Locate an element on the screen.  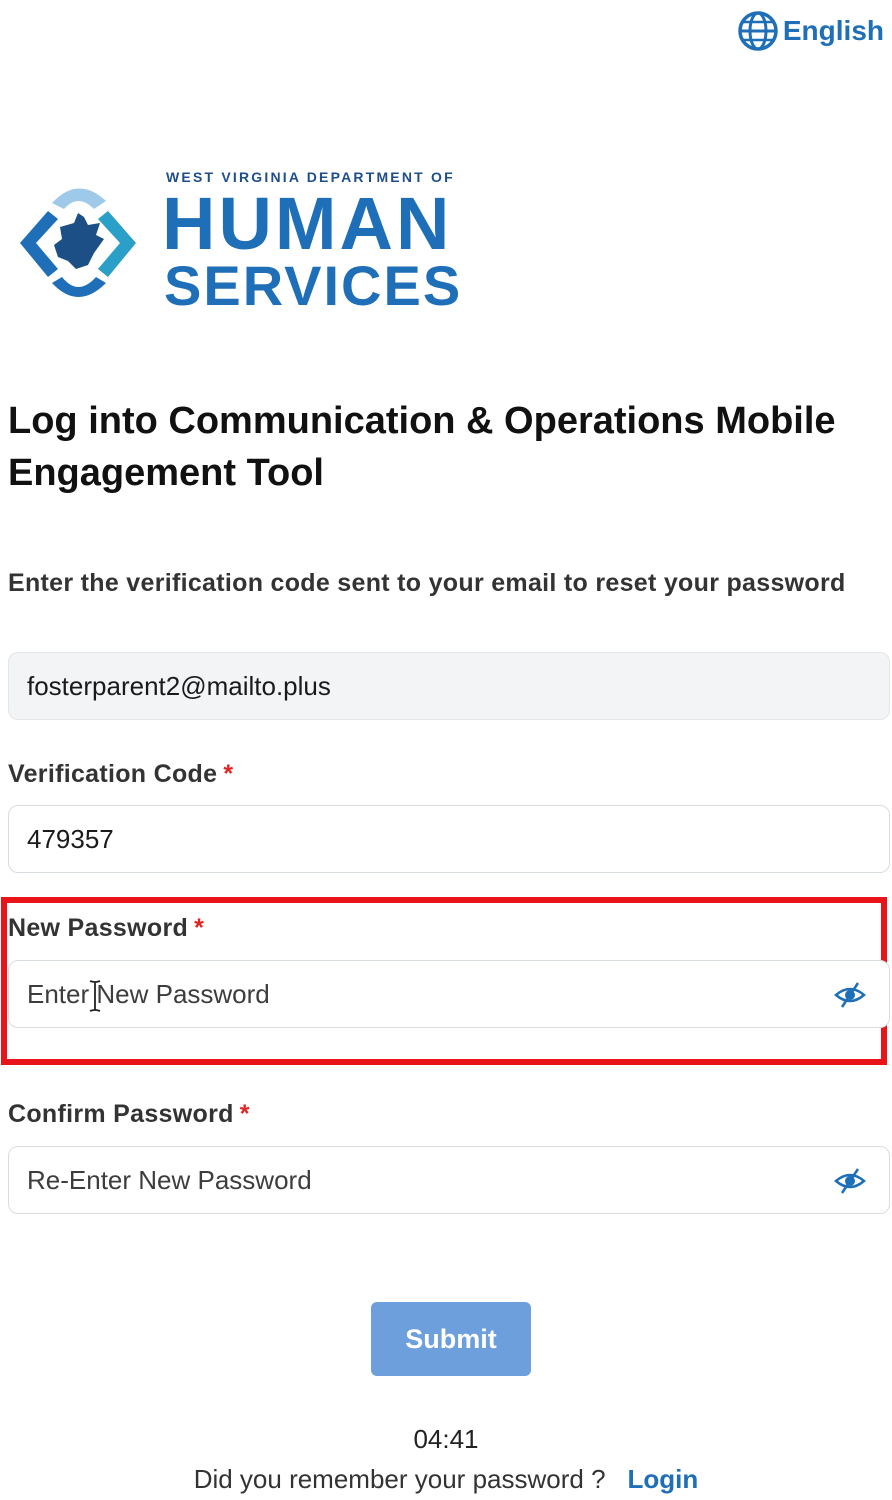
confirm-password-input is located at coordinates (449, 1180).